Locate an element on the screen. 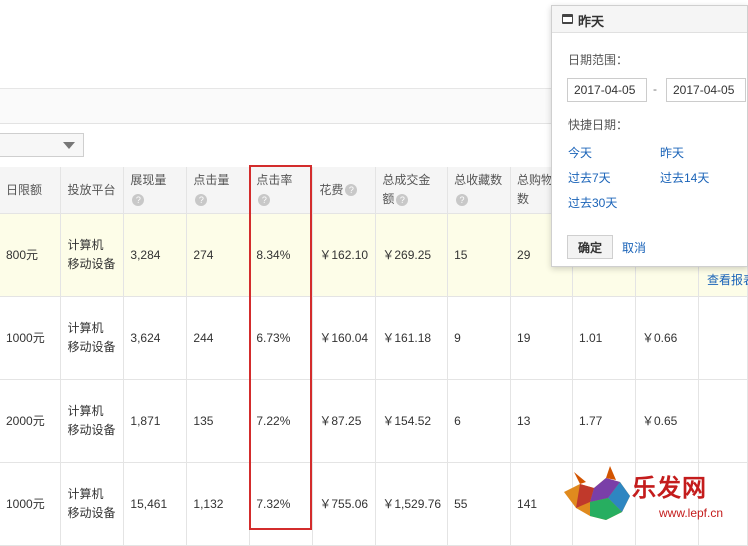 Image resolution: width=748 pixels, height=546 pixels. quick-date-label: 快捷日期： is located at coordinates (598, 125).